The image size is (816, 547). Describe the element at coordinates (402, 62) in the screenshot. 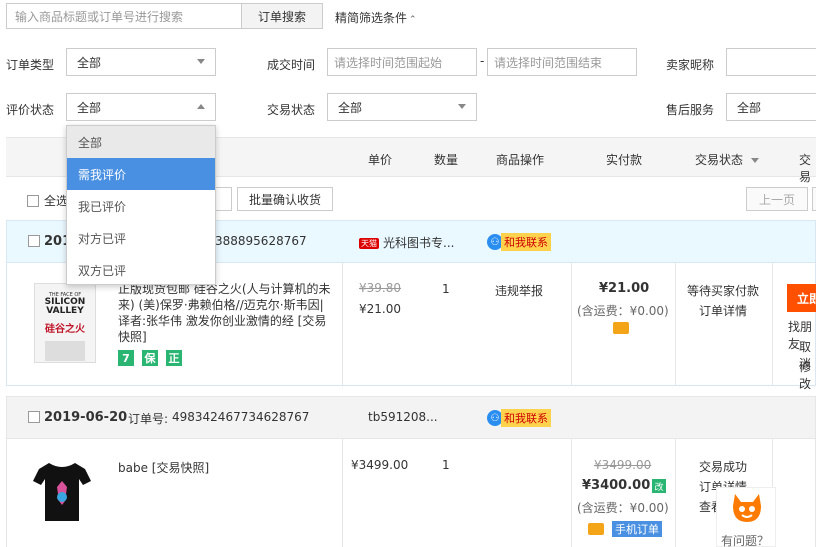

I see `deal-time-start-input: 请选择时间范围起始` at that location.